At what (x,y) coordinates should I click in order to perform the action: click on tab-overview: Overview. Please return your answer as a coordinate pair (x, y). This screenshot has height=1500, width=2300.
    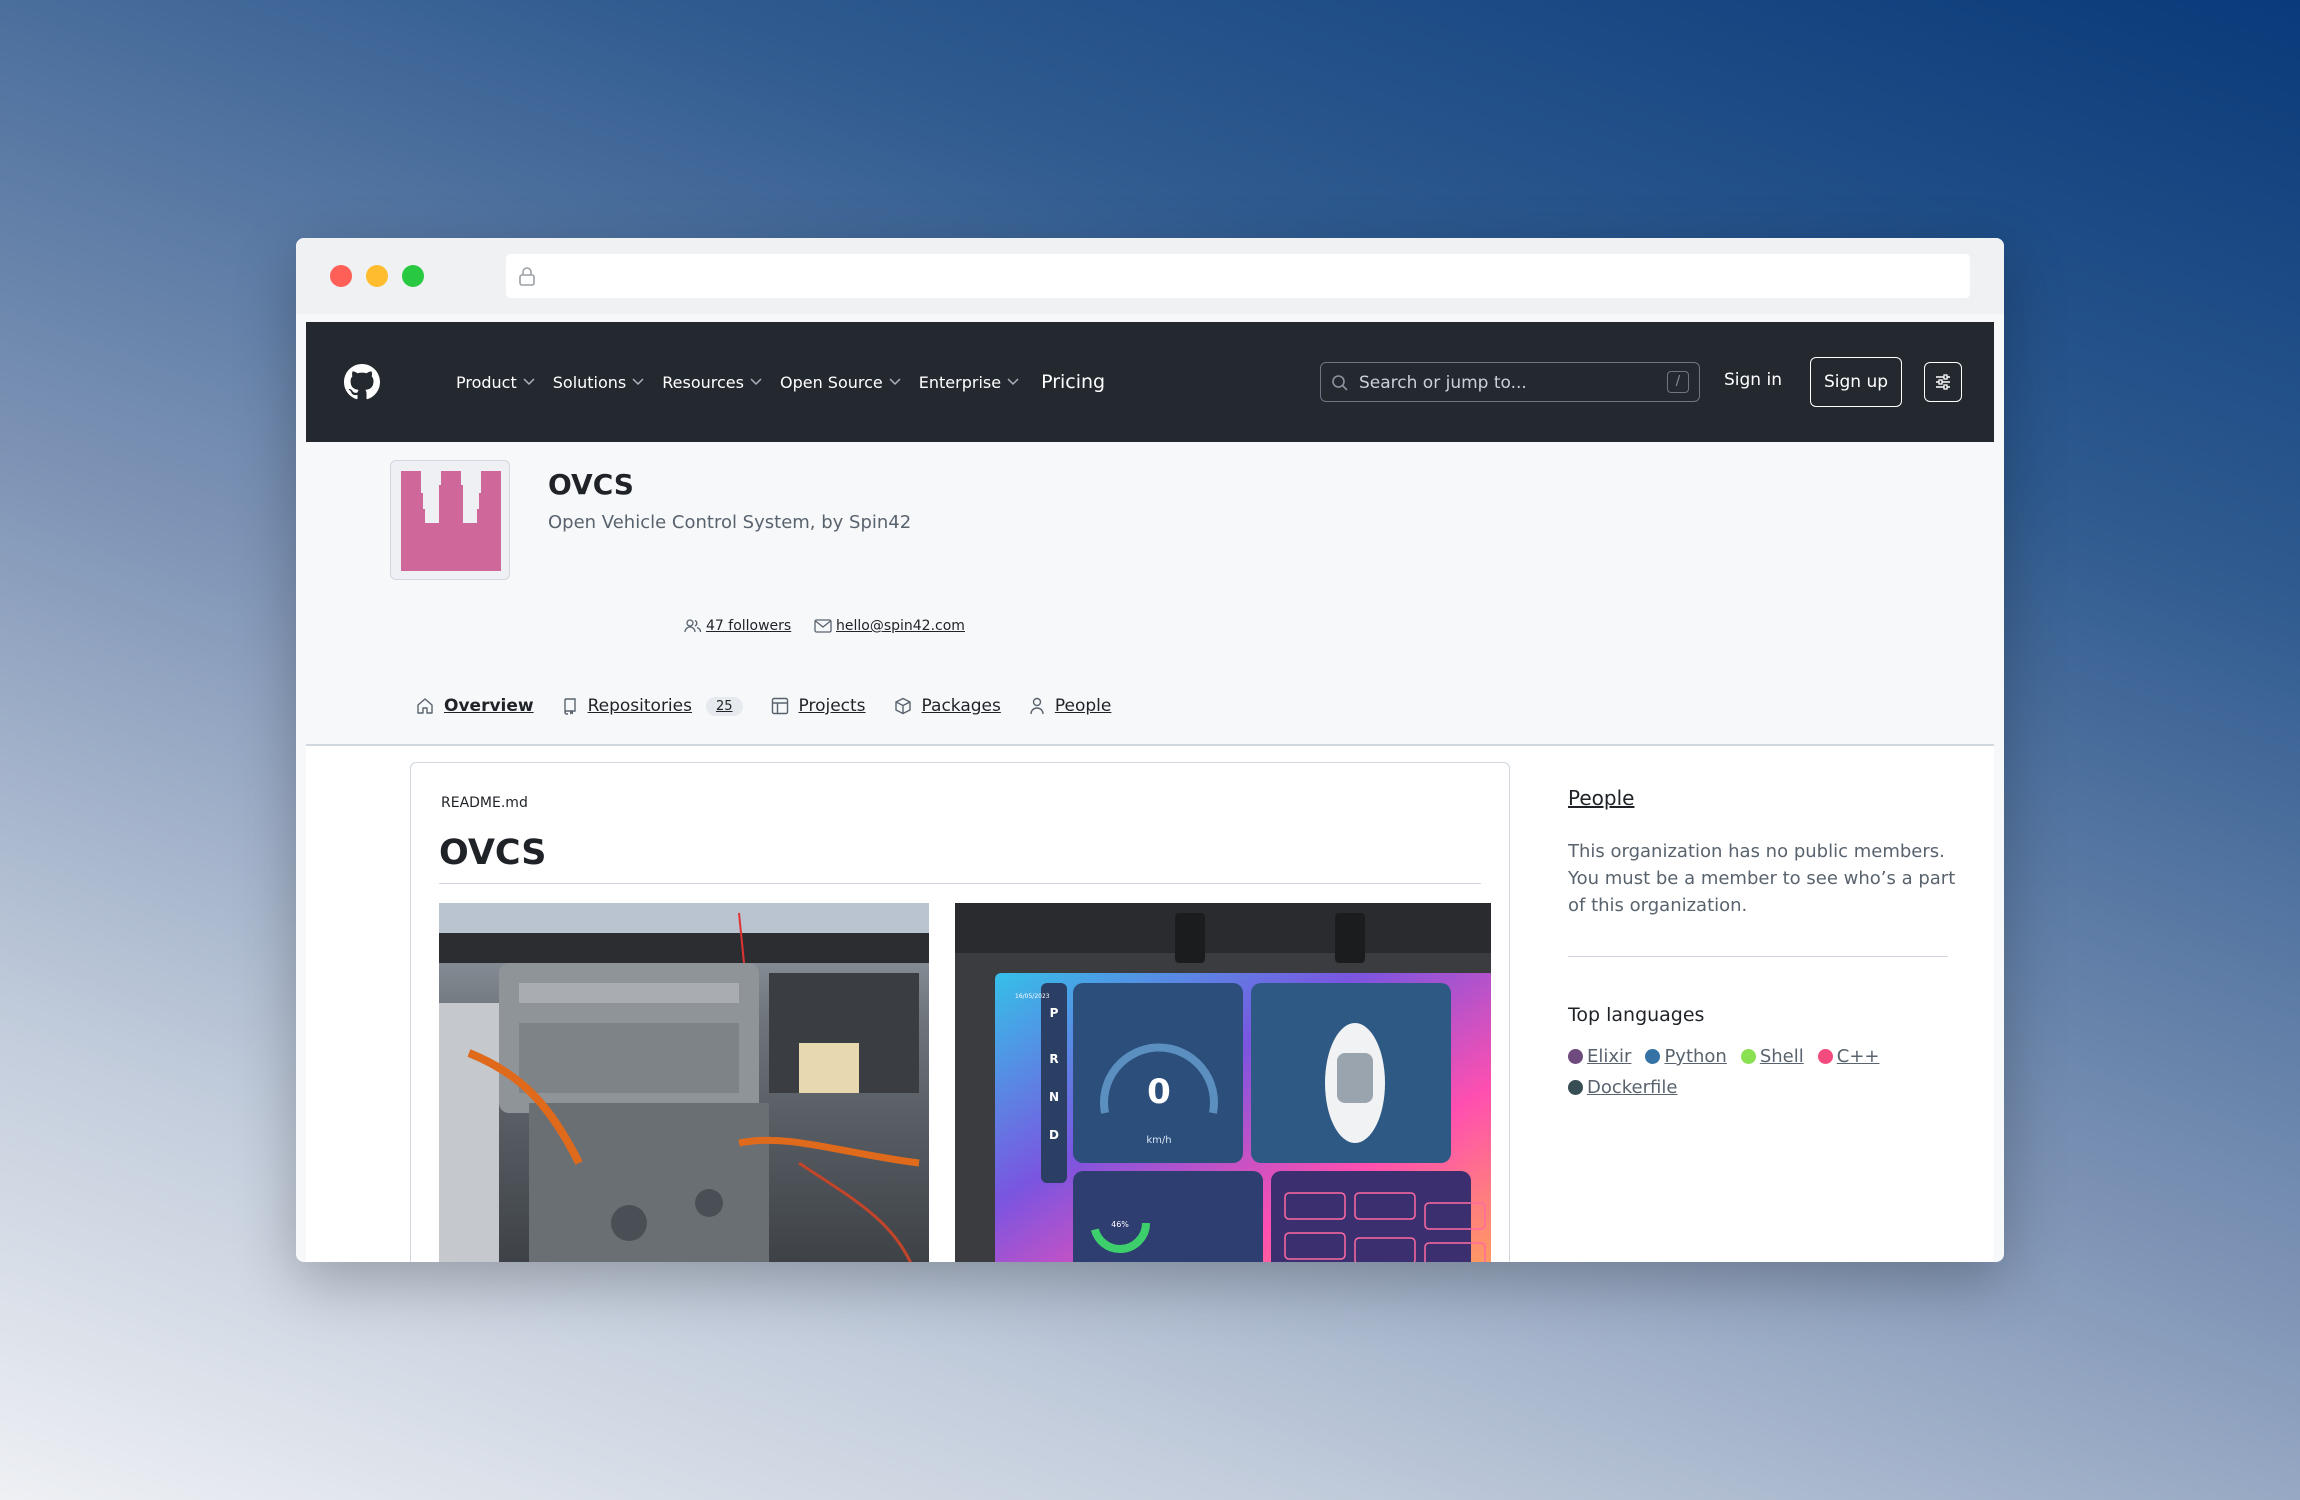
    Looking at the image, I should click on (475, 706).